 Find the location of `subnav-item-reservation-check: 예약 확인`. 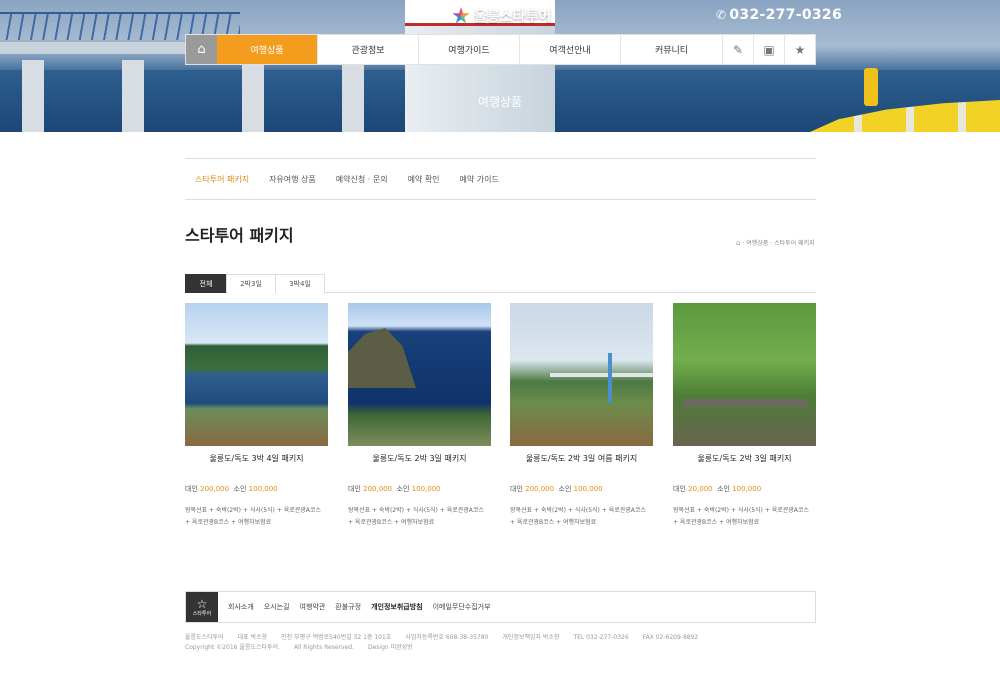

subnav-item-reservation-check: 예약 확인 is located at coordinates (424, 179).